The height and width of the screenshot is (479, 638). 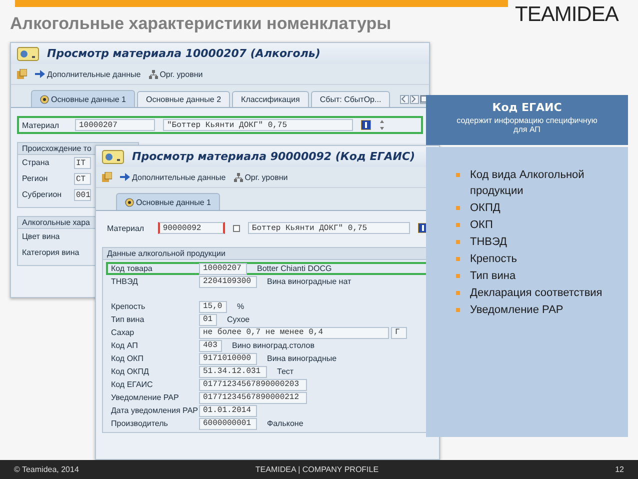 What do you see at coordinates (132, 268) in the screenshot?
I see `field-label: Код товара` at bounding box center [132, 268].